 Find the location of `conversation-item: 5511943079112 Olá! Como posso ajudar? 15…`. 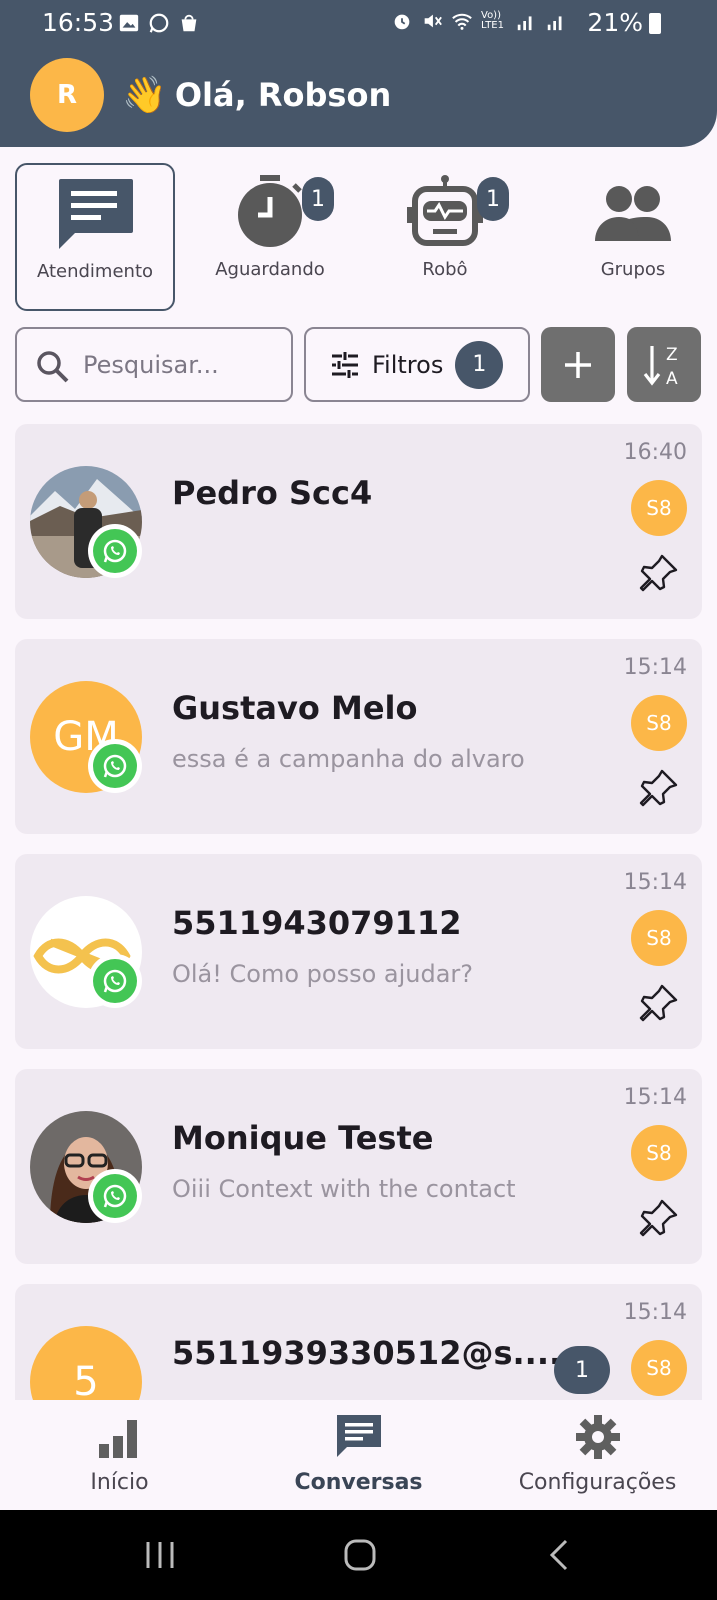

conversation-item: 5511943079112 Olá! Como posso ajudar? 15… is located at coordinates (358, 951).